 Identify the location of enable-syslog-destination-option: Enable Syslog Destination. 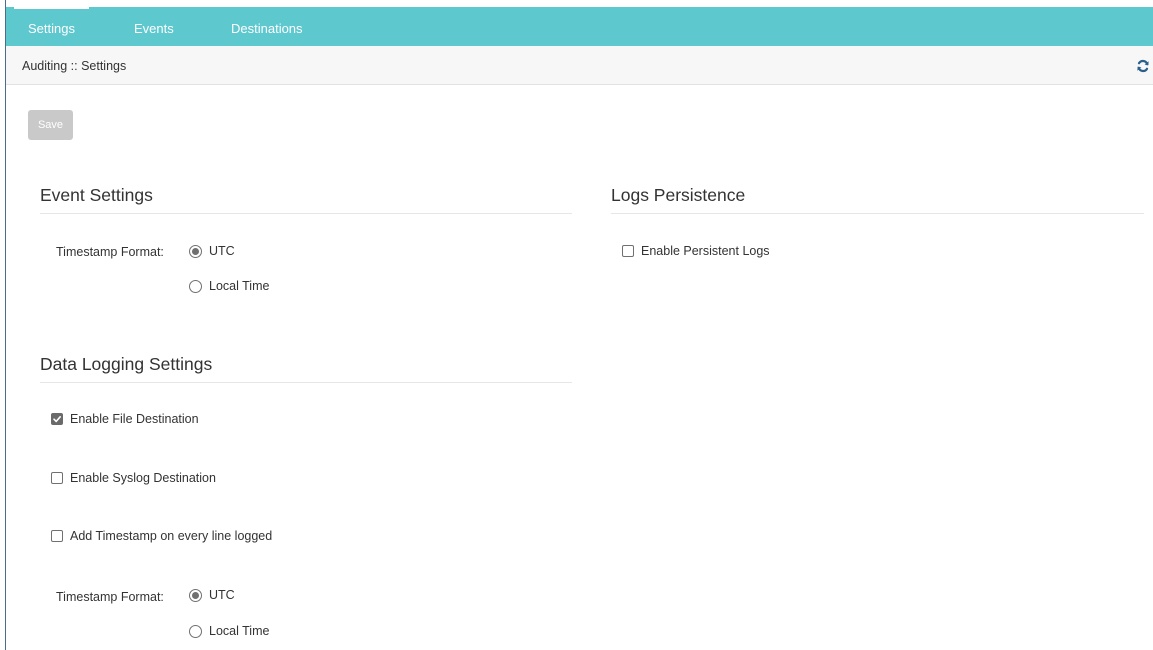
(133, 478).